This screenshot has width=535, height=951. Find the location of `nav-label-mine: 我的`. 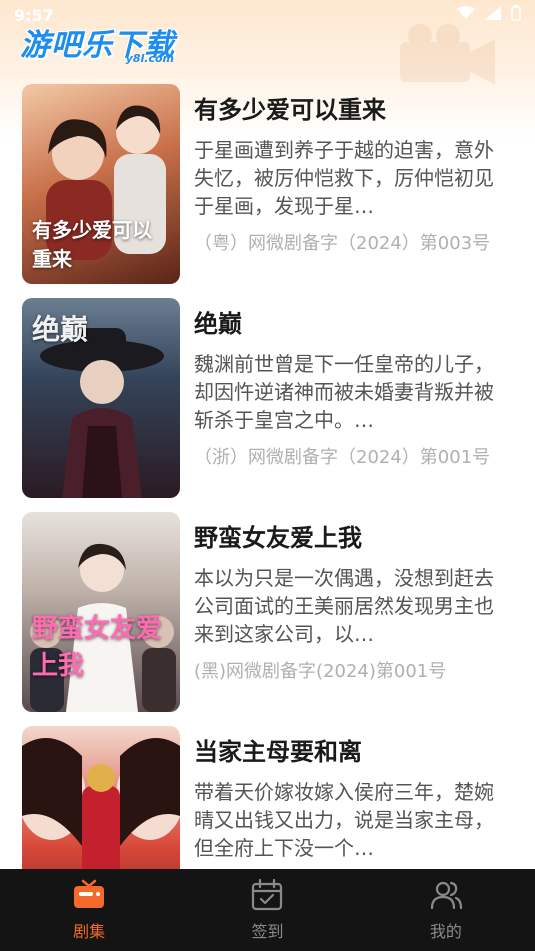

nav-label-mine: 我的 is located at coordinates (445, 931).